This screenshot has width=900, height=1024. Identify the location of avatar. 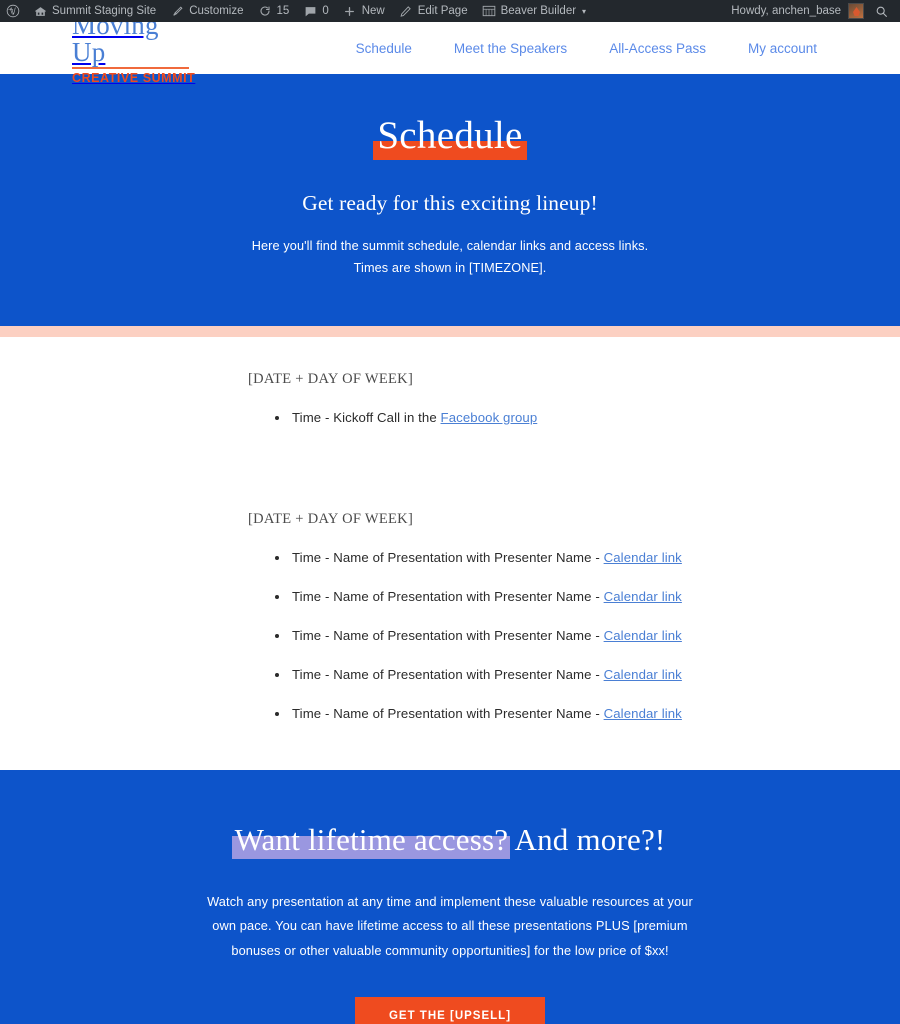
(856, 11).